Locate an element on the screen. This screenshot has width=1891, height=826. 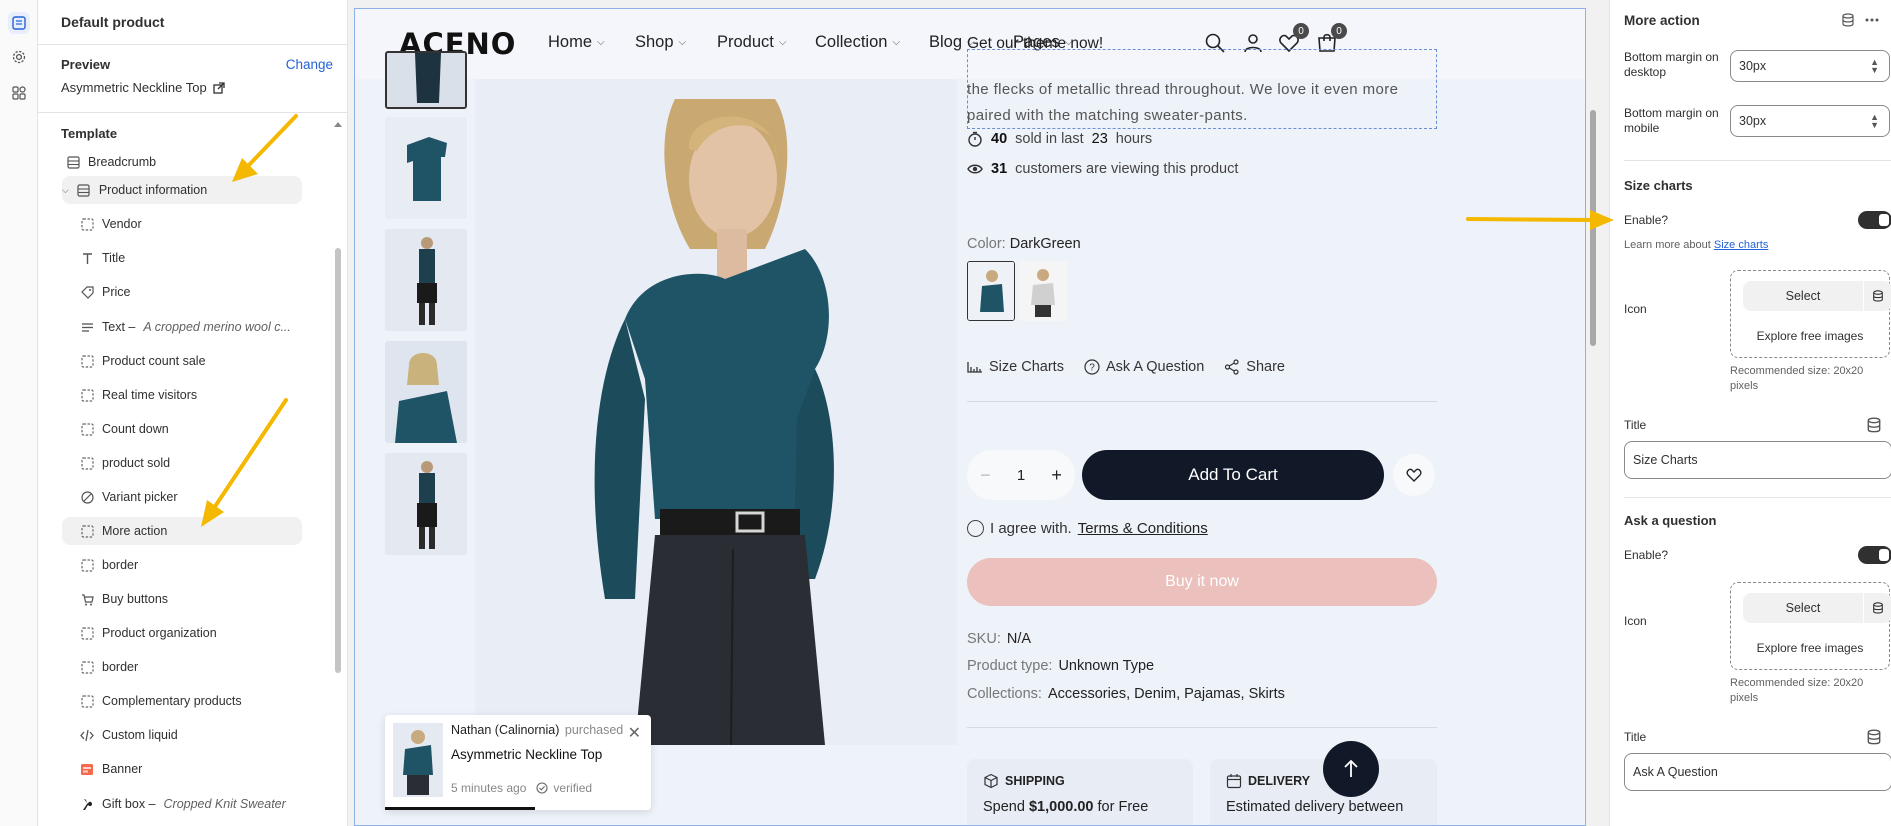
terms-link: Terms & Conditions is located at coordinates (1143, 528).